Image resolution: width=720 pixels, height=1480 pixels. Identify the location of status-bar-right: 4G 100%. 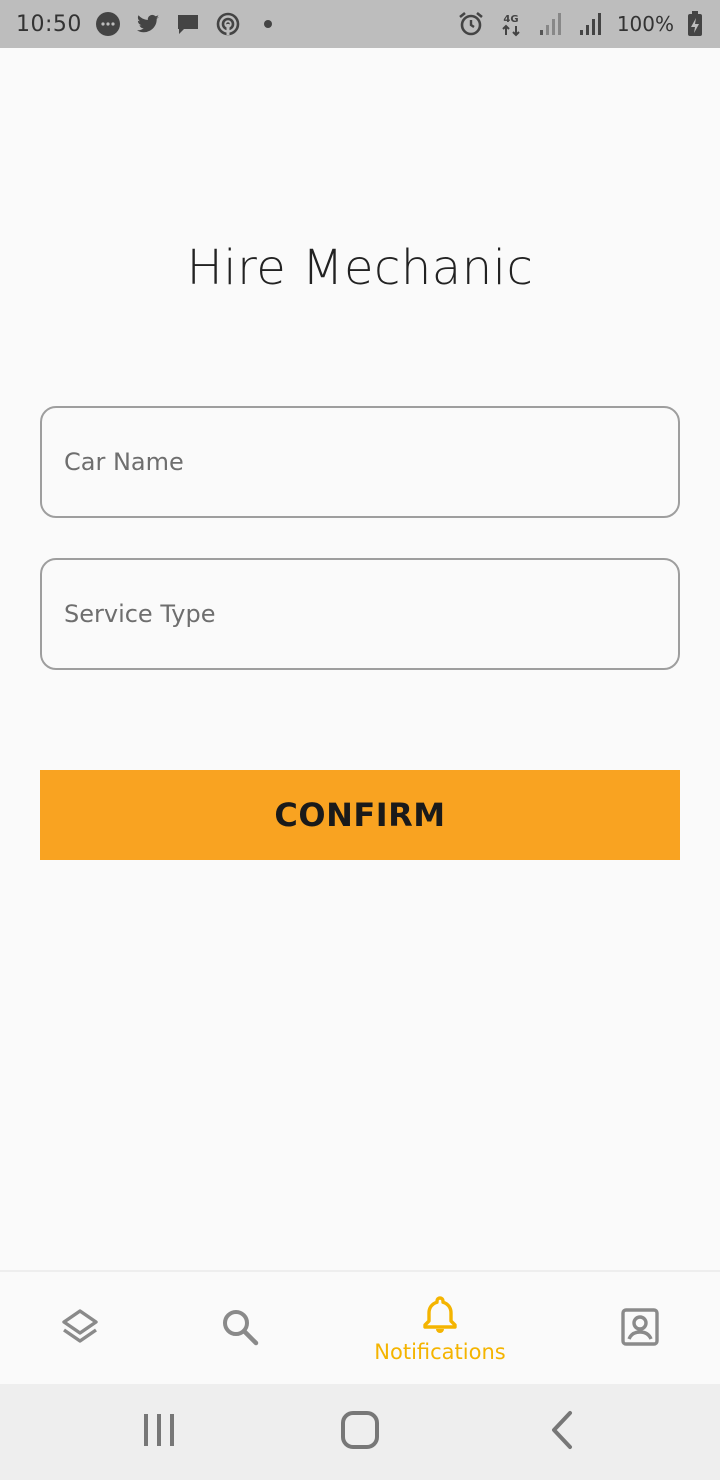
(580, 24).